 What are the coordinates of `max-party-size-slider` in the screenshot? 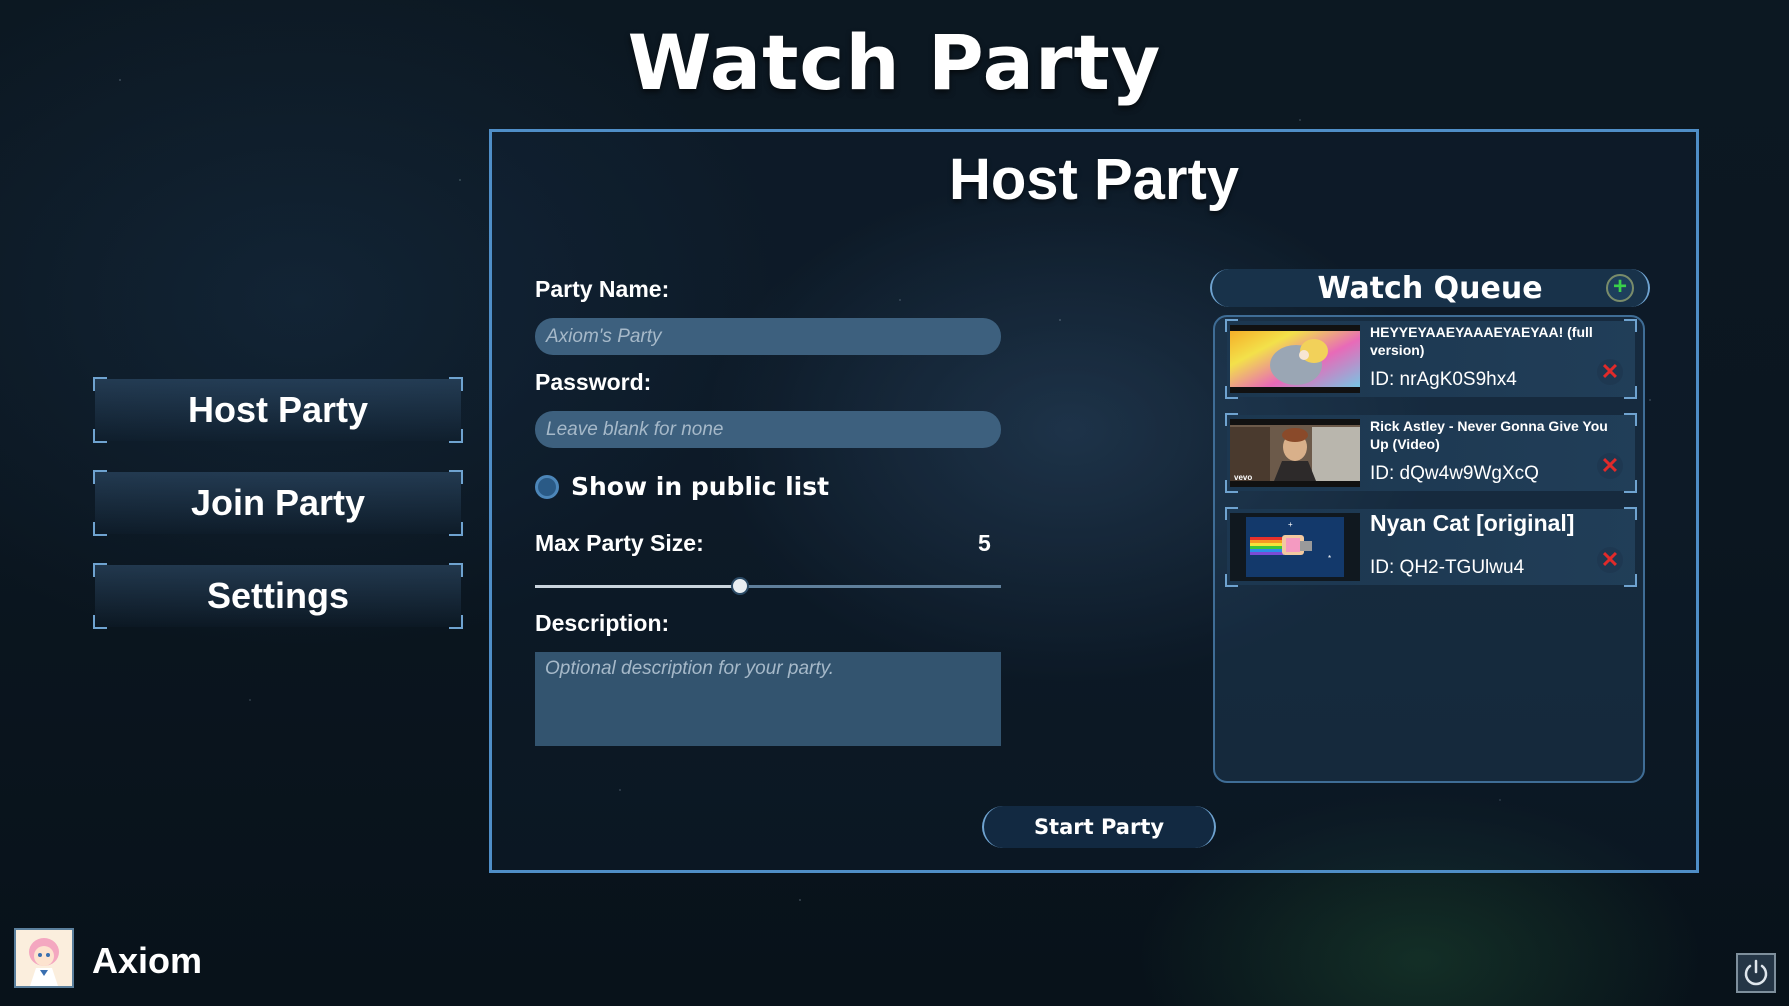 It's located at (768, 586).